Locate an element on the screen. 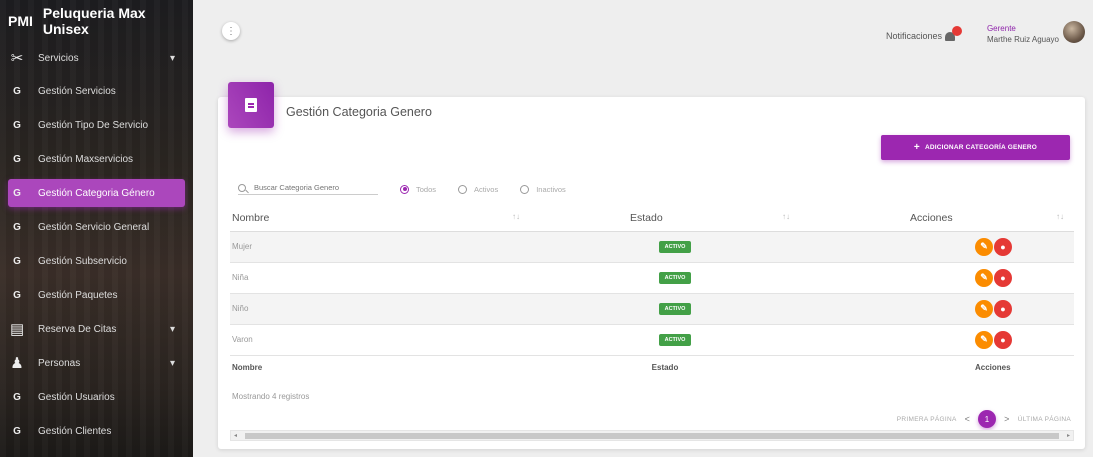 The image size is (1093, 457). add-category-button: + ADICIONAR CATEGORÍA GENERO is located at coordinates (975, 147).